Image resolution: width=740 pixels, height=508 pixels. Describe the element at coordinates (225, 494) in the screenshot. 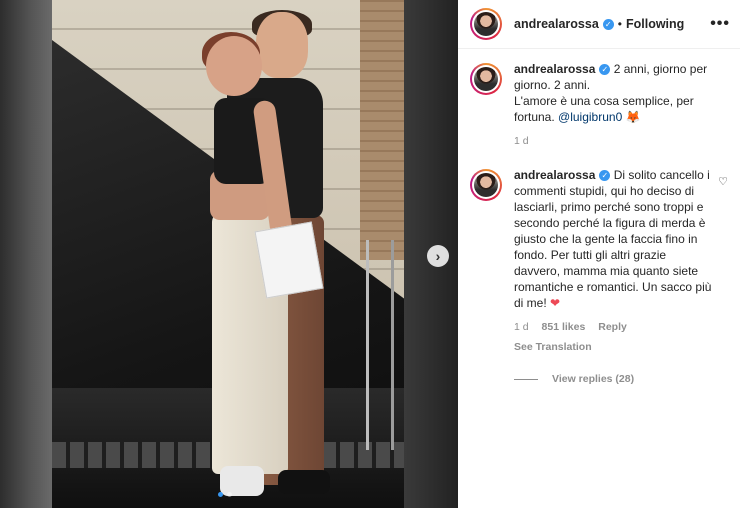

I see `carousel-indicator` at that location.